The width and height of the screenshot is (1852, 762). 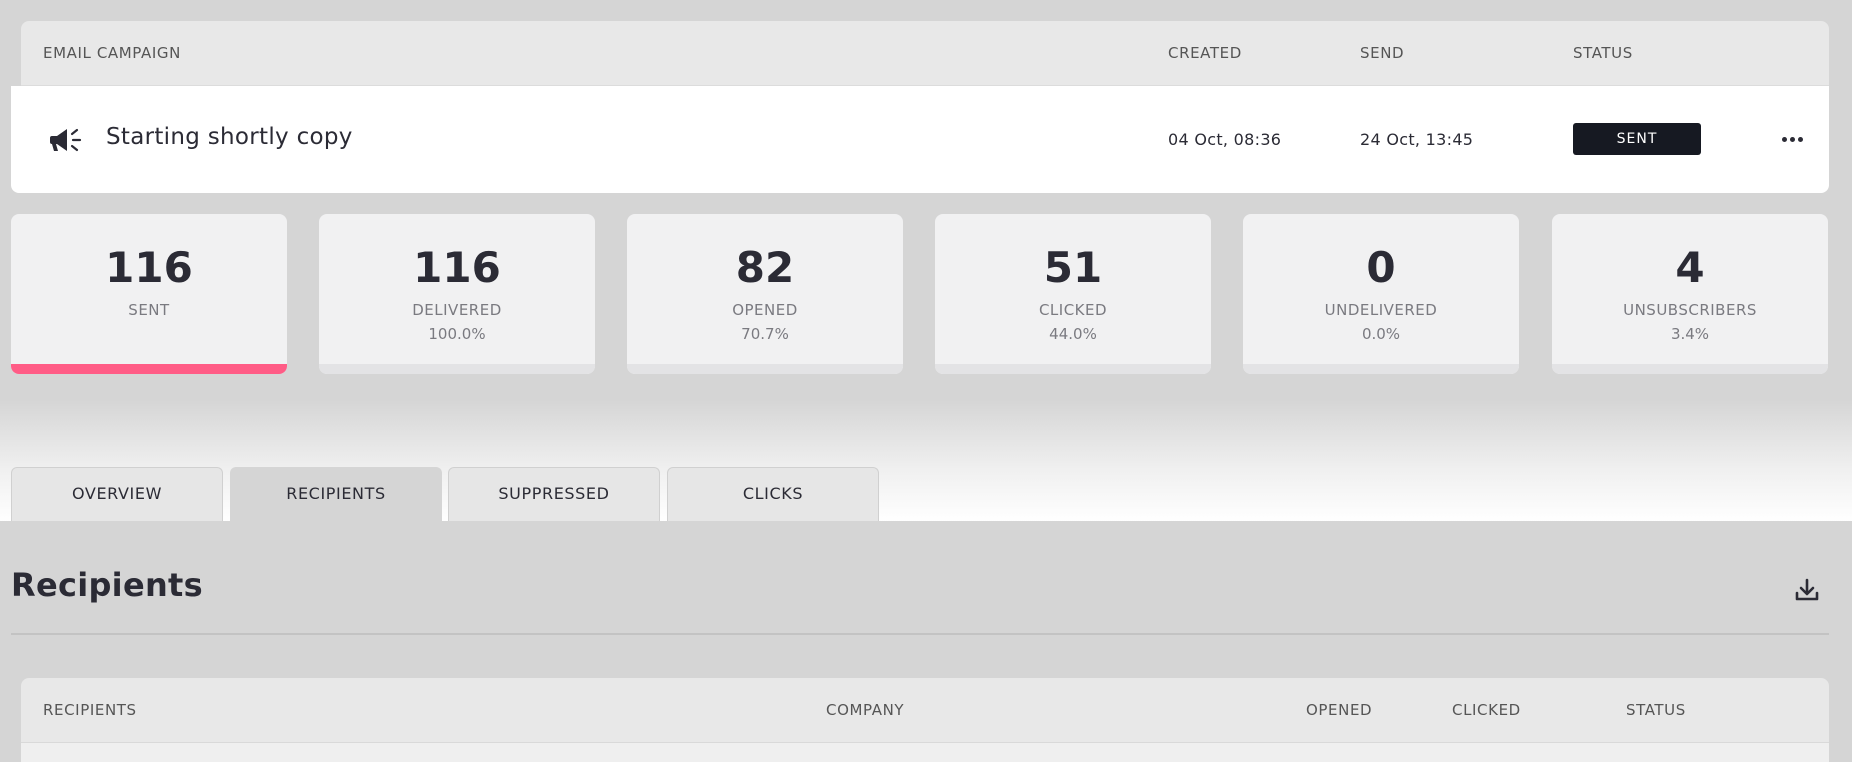 What do you see at coordinates (1073, 267) in the screenshot?
I see `stat-value: 51` at bounding box center [1073, 267].